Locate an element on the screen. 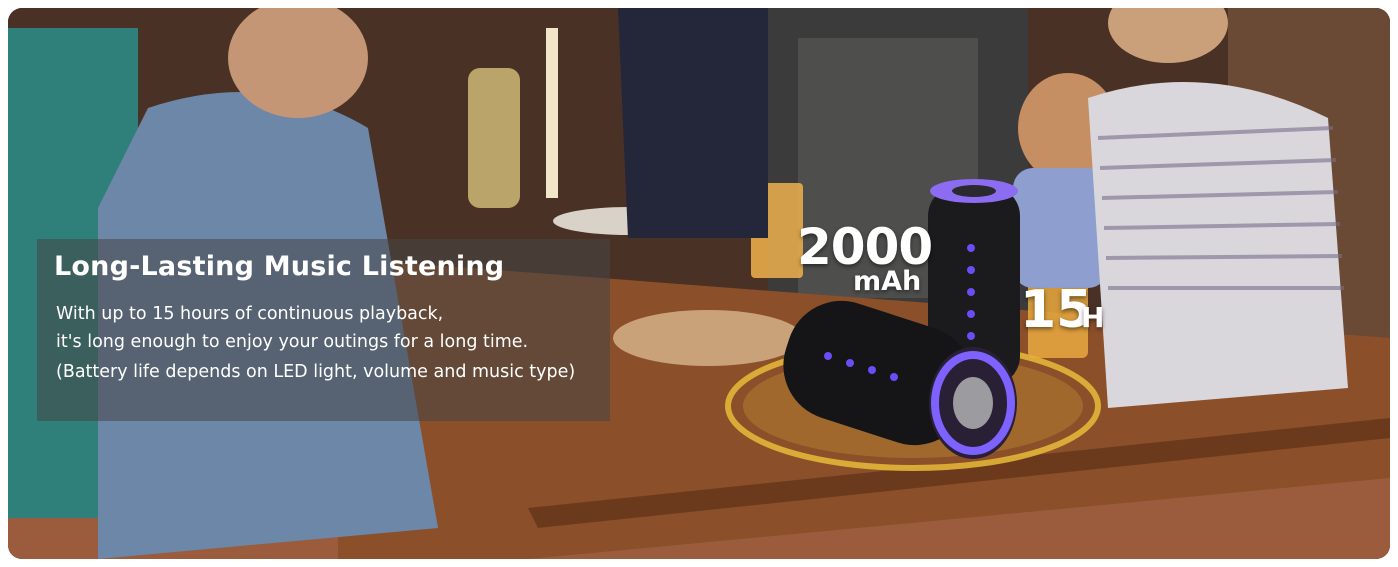  candle is located at coordinates (552, 113).